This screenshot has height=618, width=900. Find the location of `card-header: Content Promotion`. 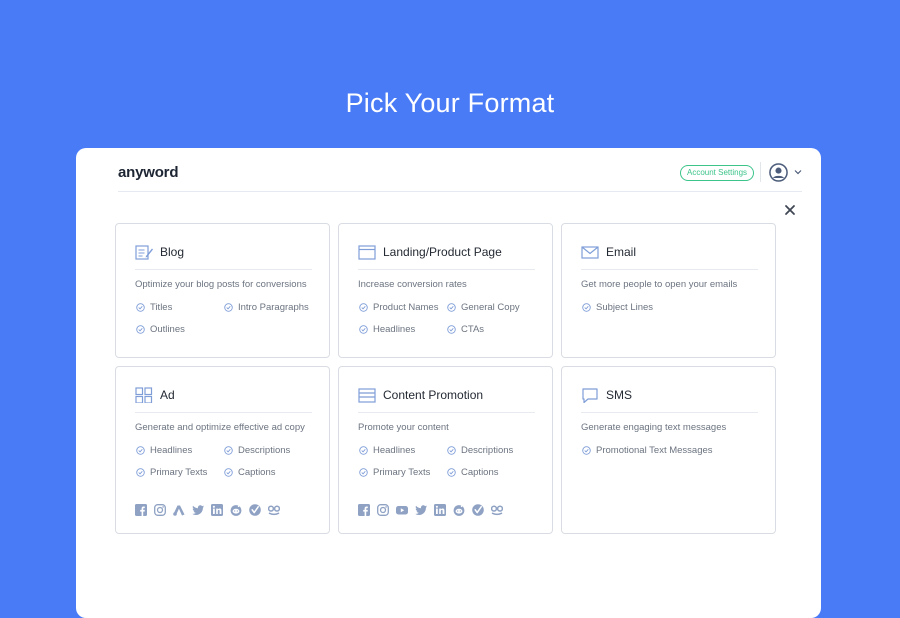

card-header: Content Promotion is located at coordinates (446, 398).